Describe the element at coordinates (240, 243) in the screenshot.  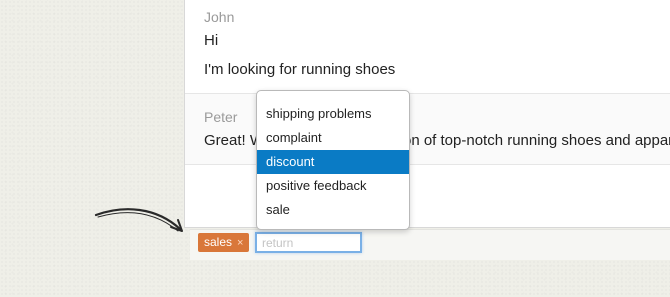
I see `close-icon: ×` at that location.